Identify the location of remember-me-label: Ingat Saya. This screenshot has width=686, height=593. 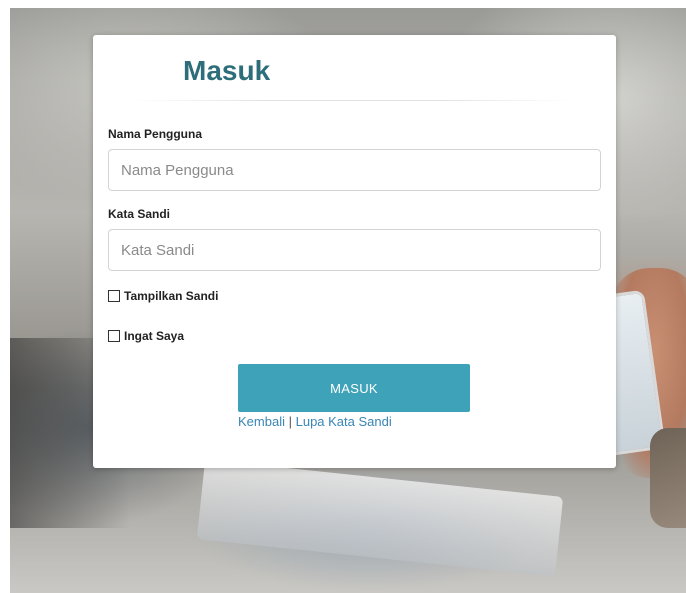
(154, 336).